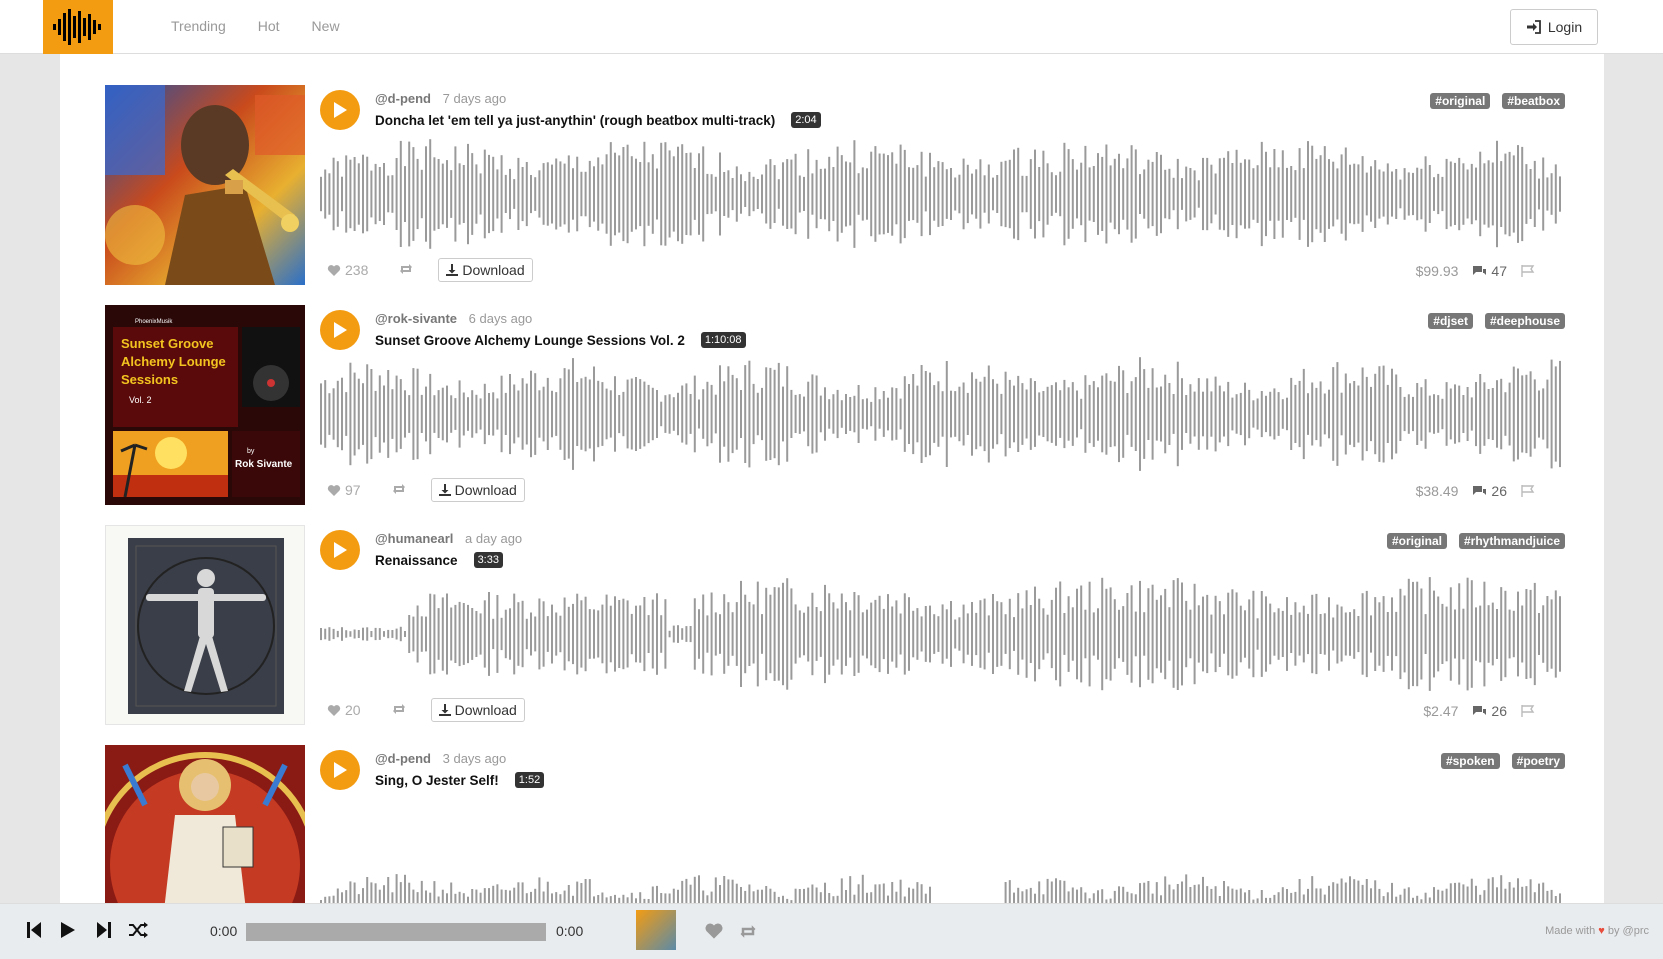  I want to click on track-user: @rok-sivante, so click(416, 318).